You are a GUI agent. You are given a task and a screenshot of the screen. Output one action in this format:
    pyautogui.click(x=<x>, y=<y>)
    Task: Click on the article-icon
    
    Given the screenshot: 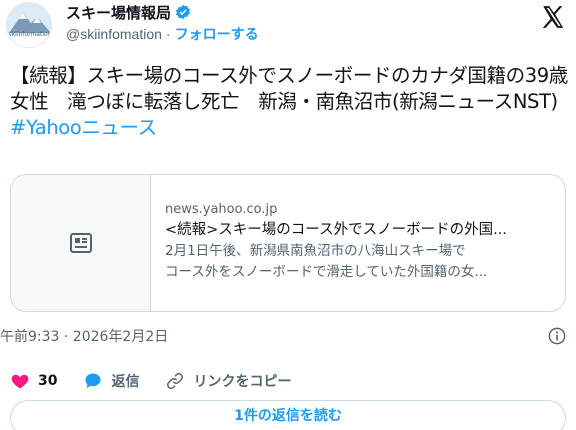 What is the action you would take?
    pyautogui.click(x=80, y=243)
    